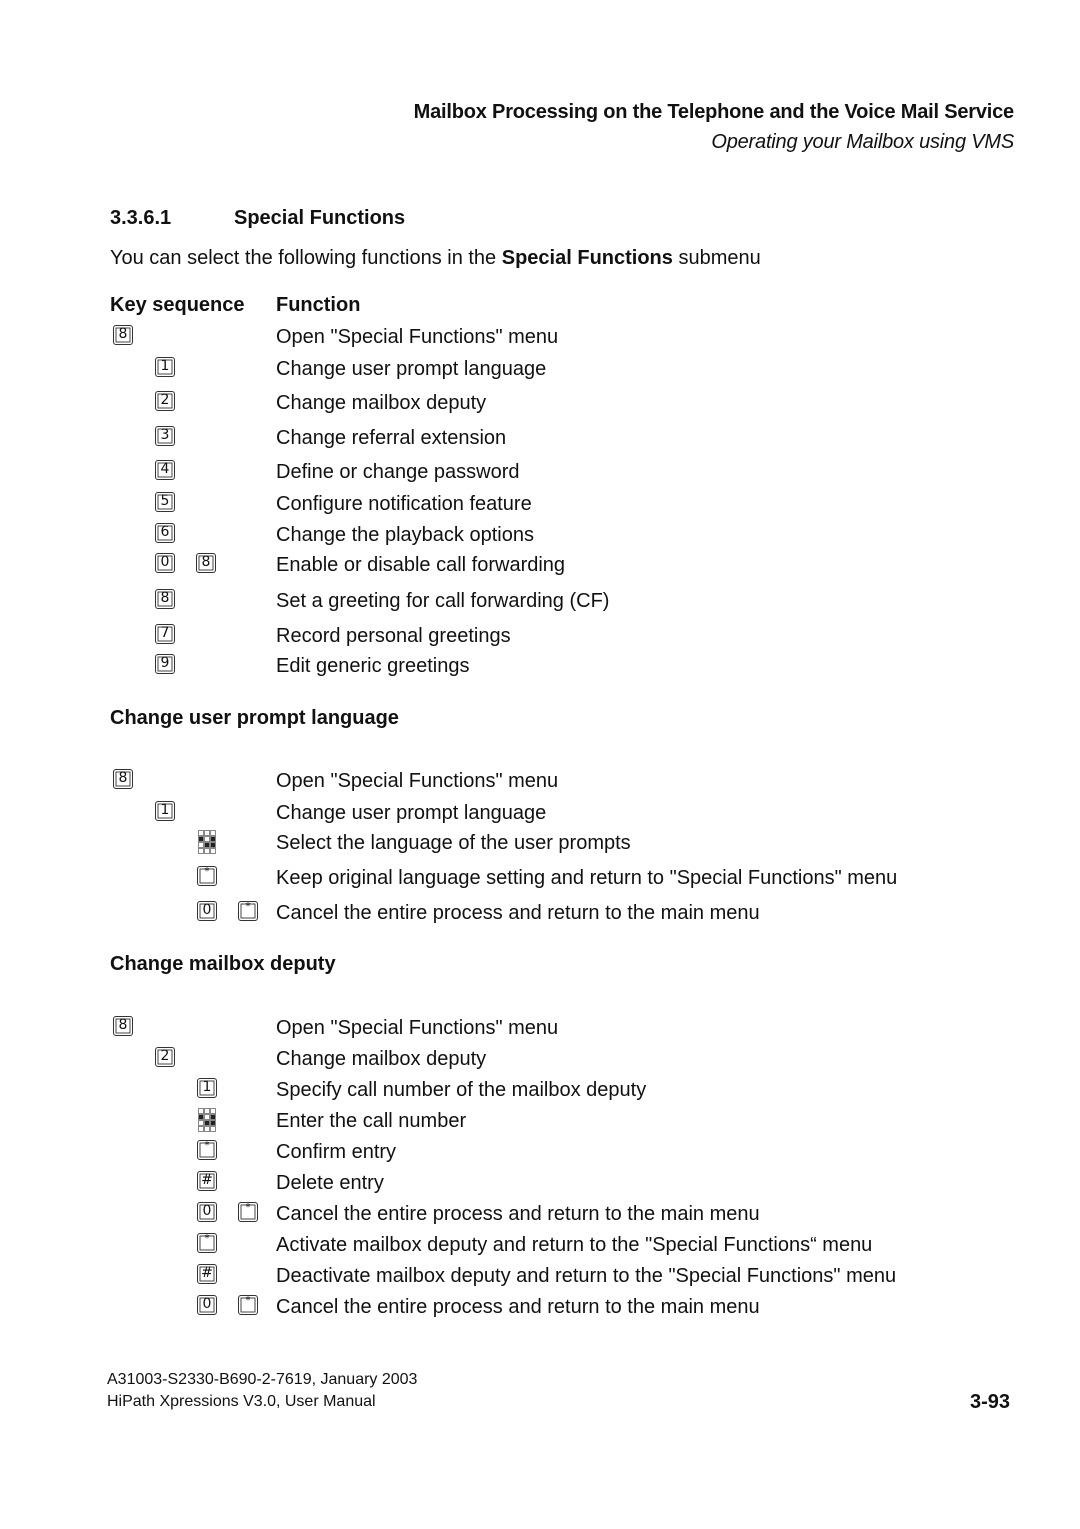  What do you see at coordinates (318, 305) in the screenshot?
I see `column-header-function: Function` at bounding box center [318, 305].